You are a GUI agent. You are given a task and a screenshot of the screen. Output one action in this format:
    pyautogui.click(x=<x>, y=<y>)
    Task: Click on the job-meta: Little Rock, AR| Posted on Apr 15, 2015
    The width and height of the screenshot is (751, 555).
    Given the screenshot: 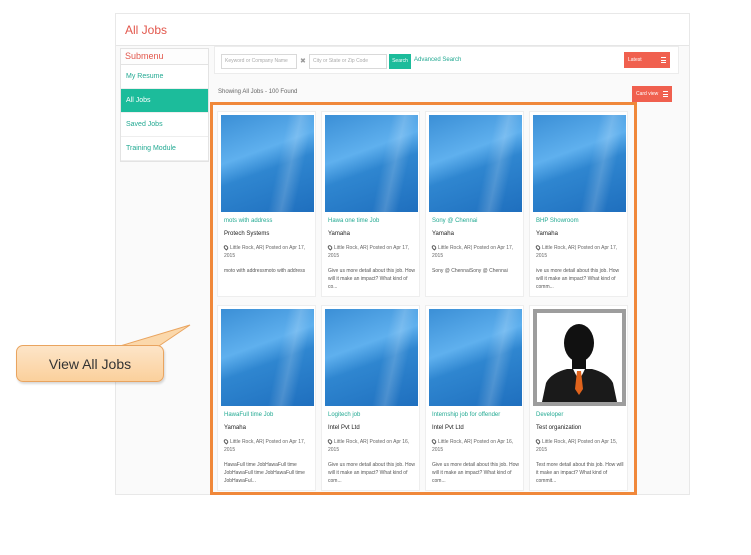 What is the action you would take?
    pyautogui.click(x=580, y=446)
    